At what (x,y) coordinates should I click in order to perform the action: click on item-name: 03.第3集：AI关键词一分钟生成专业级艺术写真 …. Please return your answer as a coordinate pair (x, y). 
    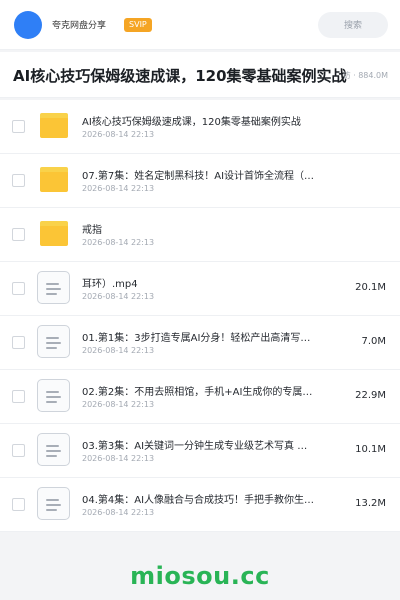
    Looking at the image, I should click on (195, 446).